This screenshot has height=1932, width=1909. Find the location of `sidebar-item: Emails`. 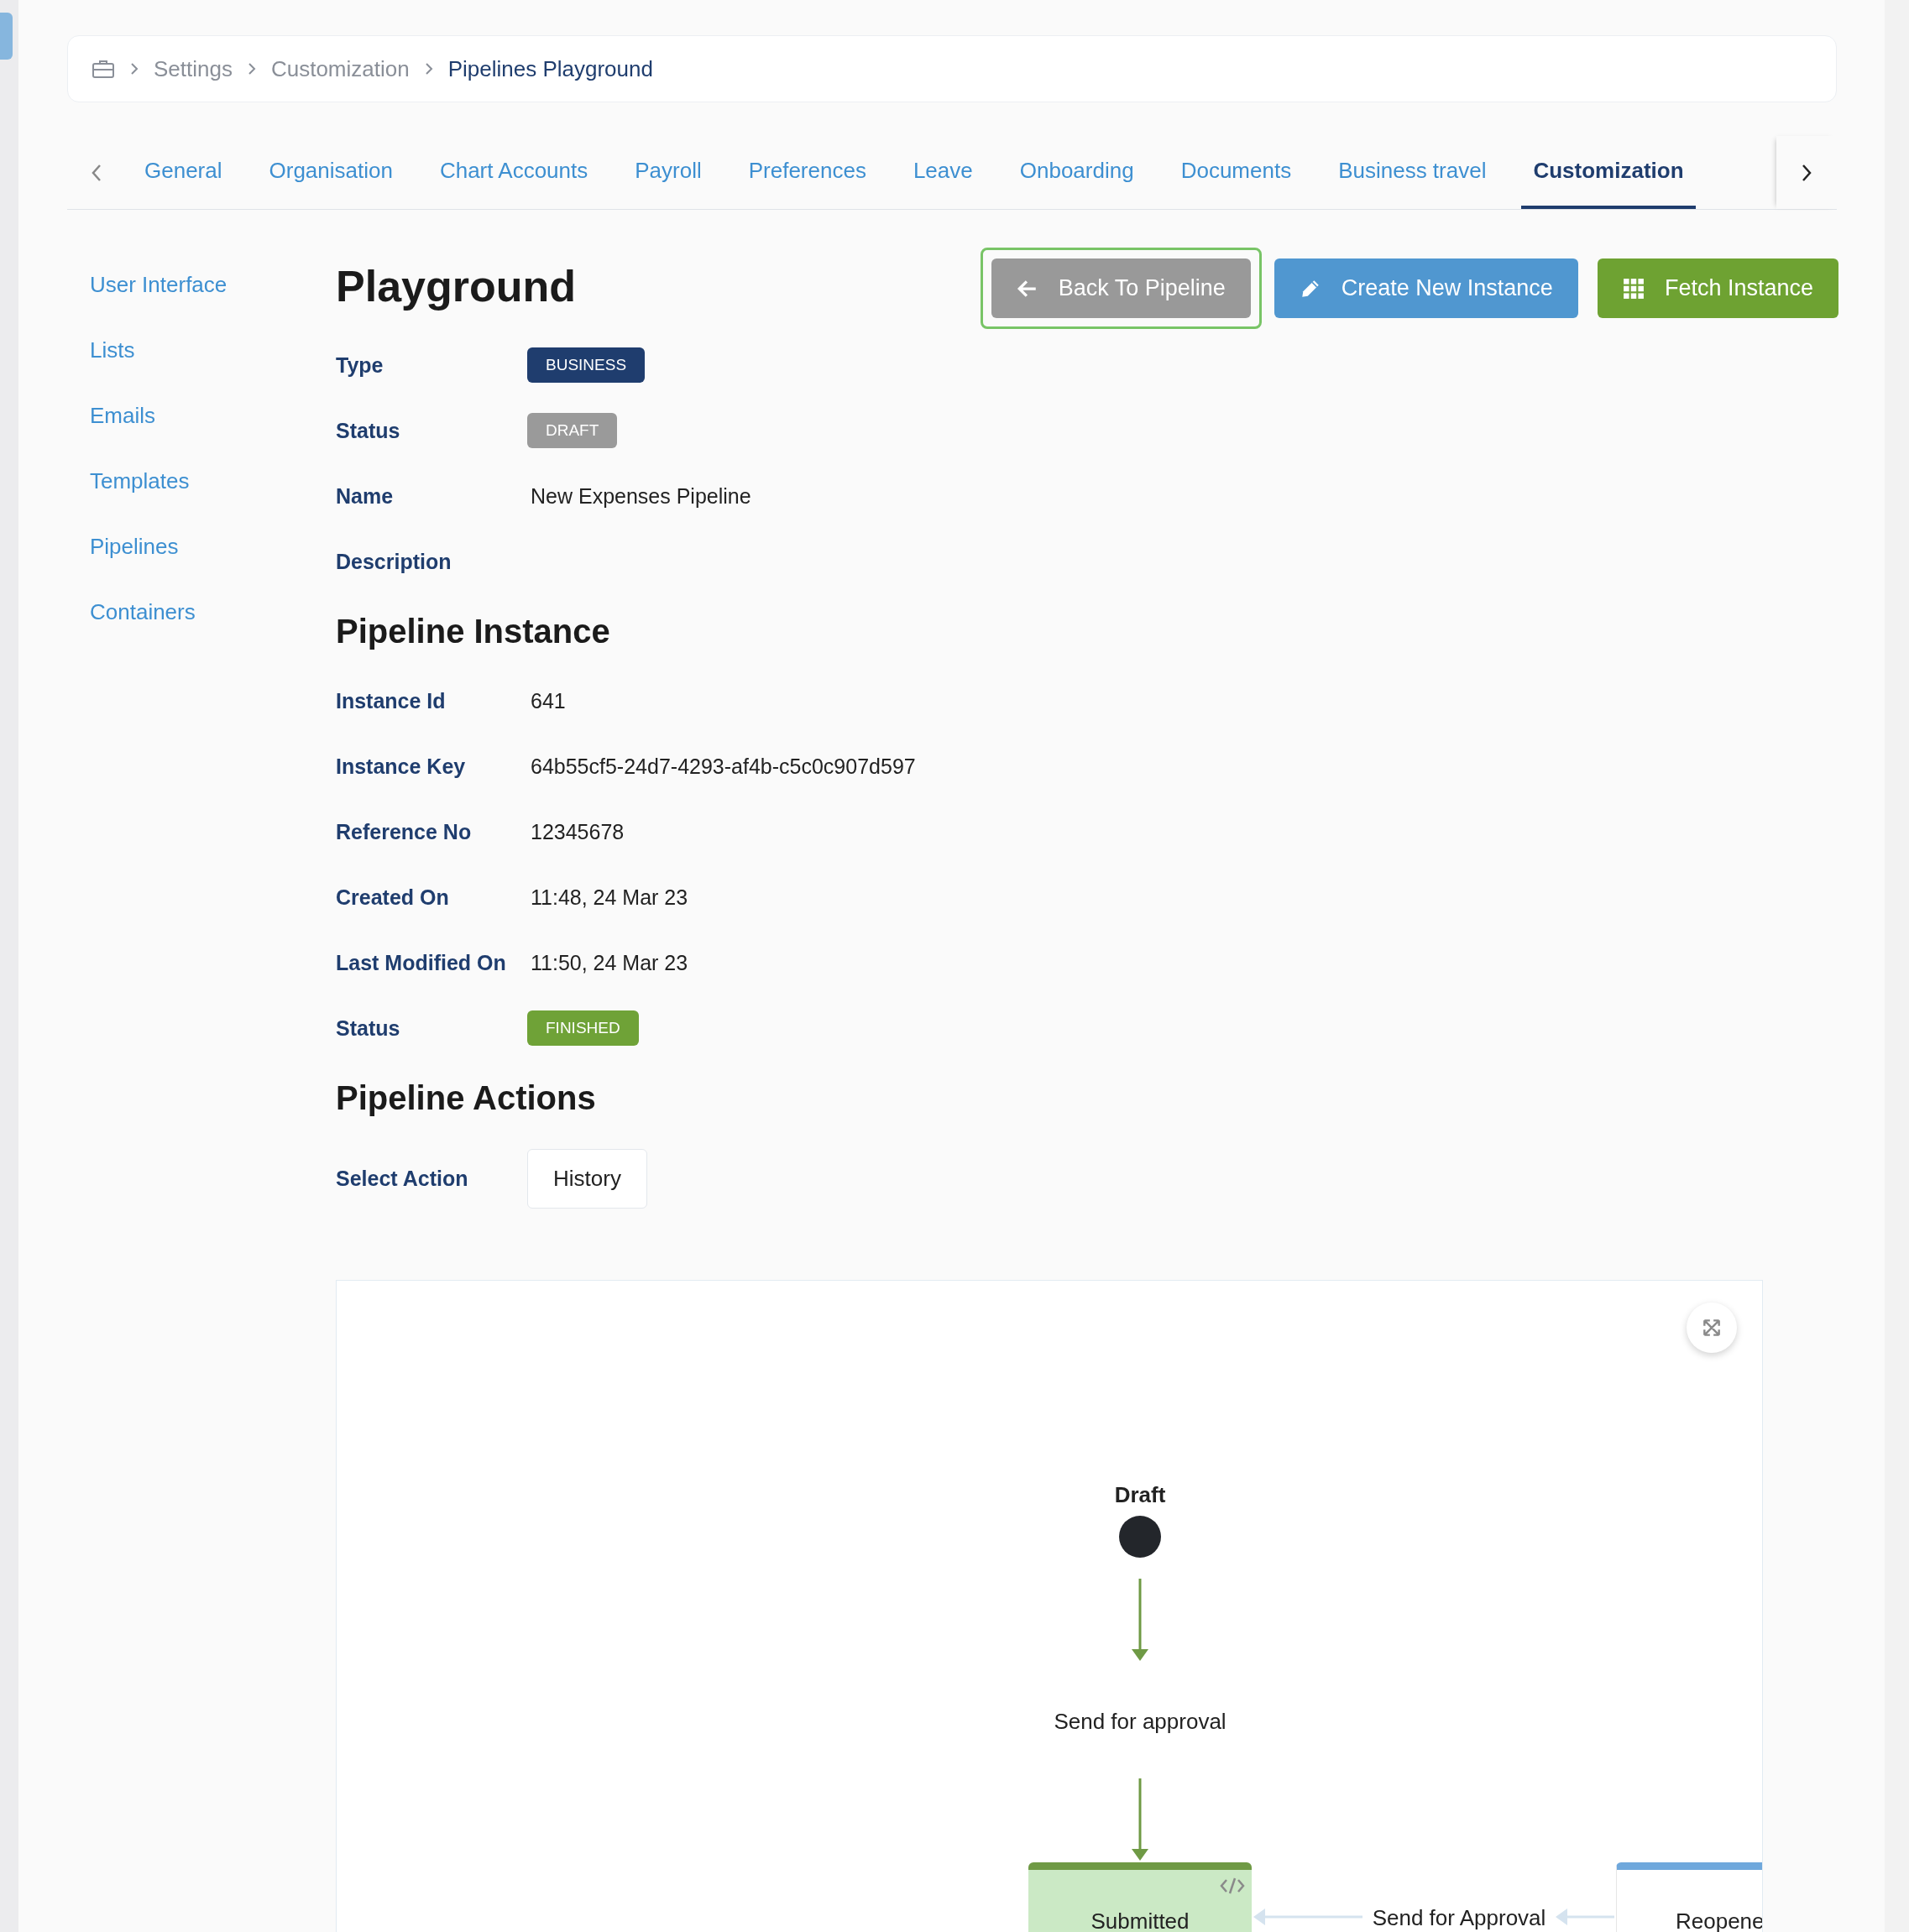

sidebar-item: Emails is located at coordinates (122, 415).